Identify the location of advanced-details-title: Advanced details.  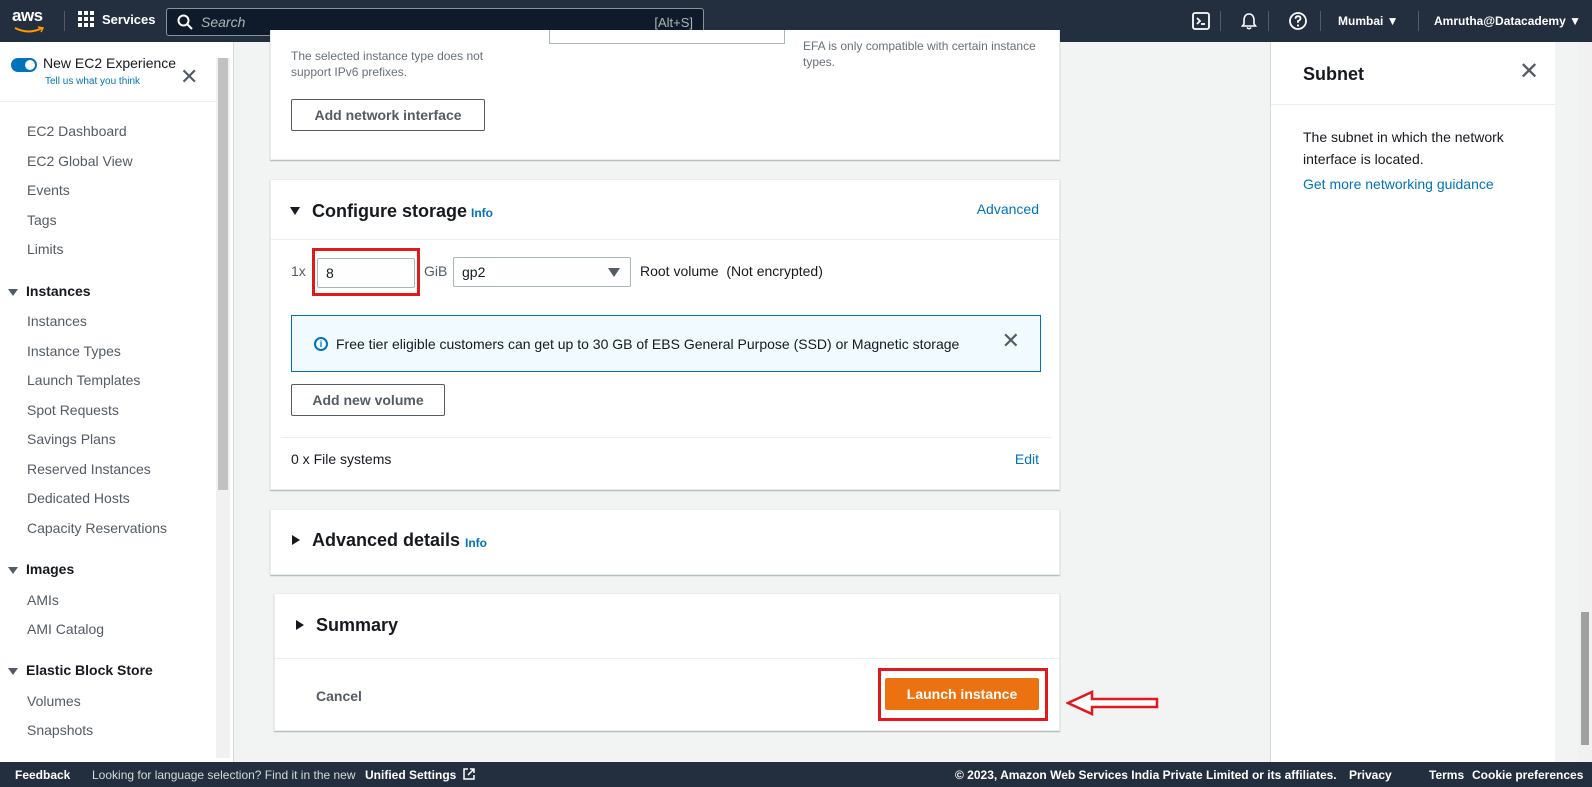
(386, 540).